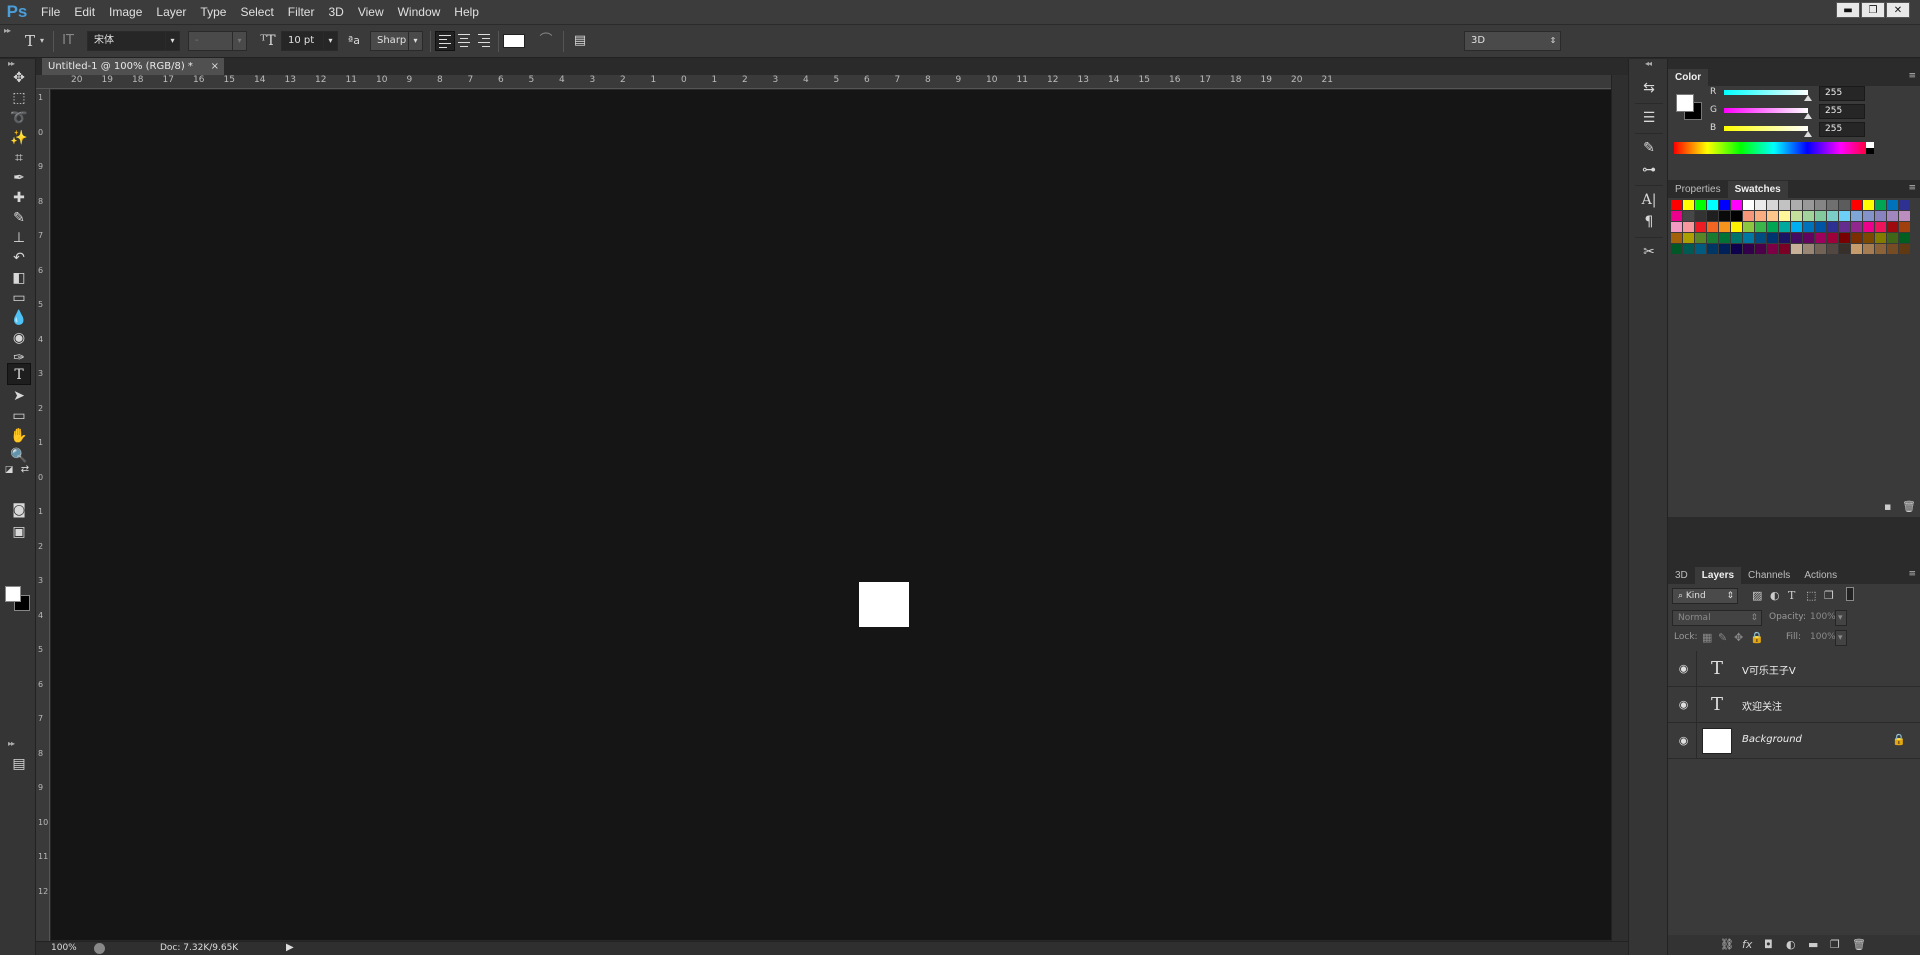 The height and width of the screenshot is (955, 1920). I want to click on vertical-ruler: 1 0 9 8 7 6 5 4 3 2 1 0 1 2 3 4 5 6 7 8 9 10 11 12, so click(43, 515).